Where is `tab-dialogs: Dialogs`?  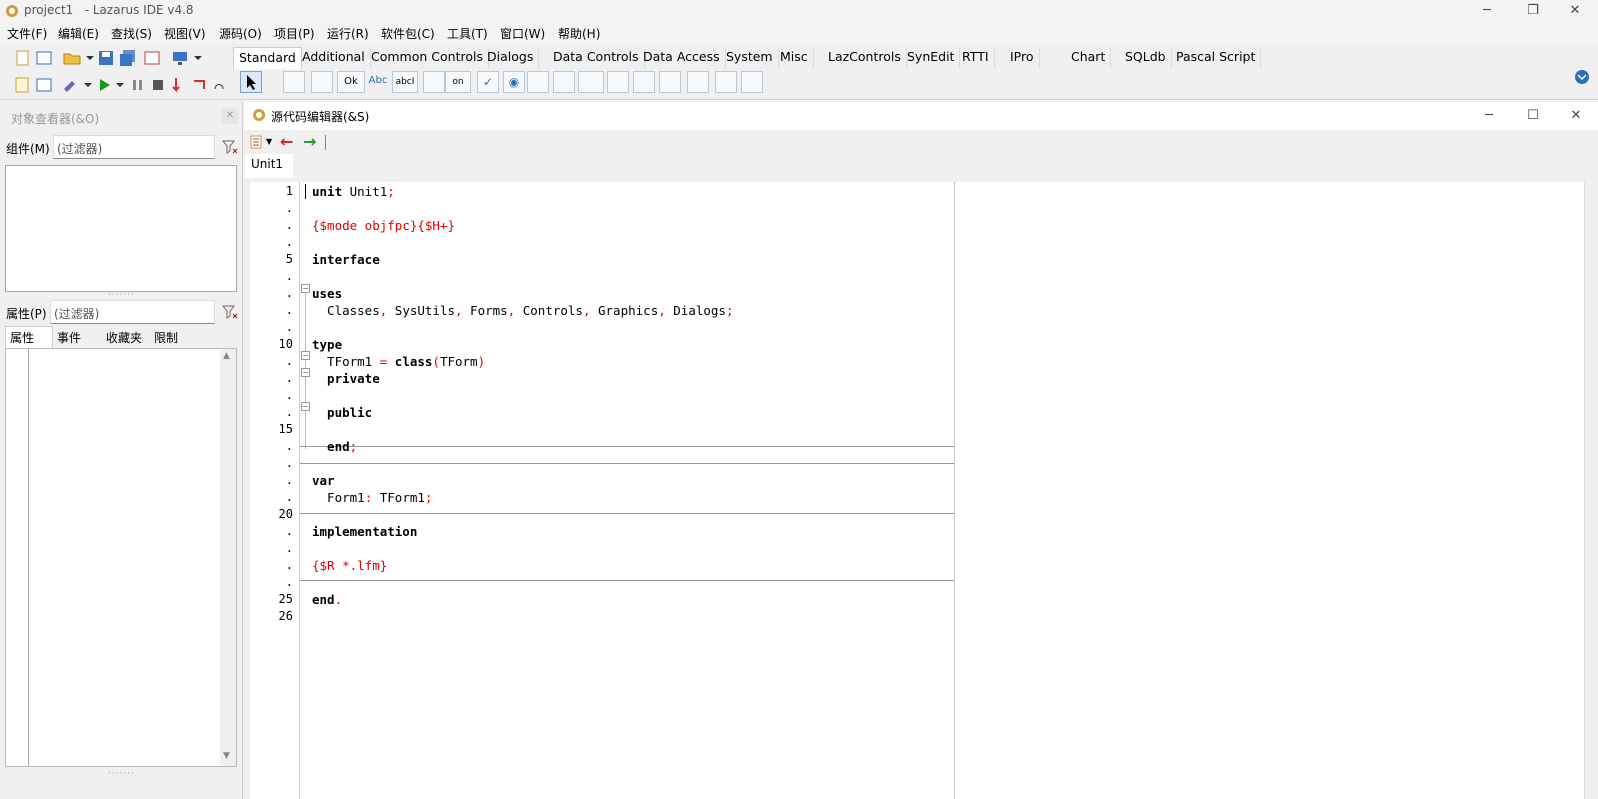 tab-dialogs: Dialogs is located at coordinates (511, 58).